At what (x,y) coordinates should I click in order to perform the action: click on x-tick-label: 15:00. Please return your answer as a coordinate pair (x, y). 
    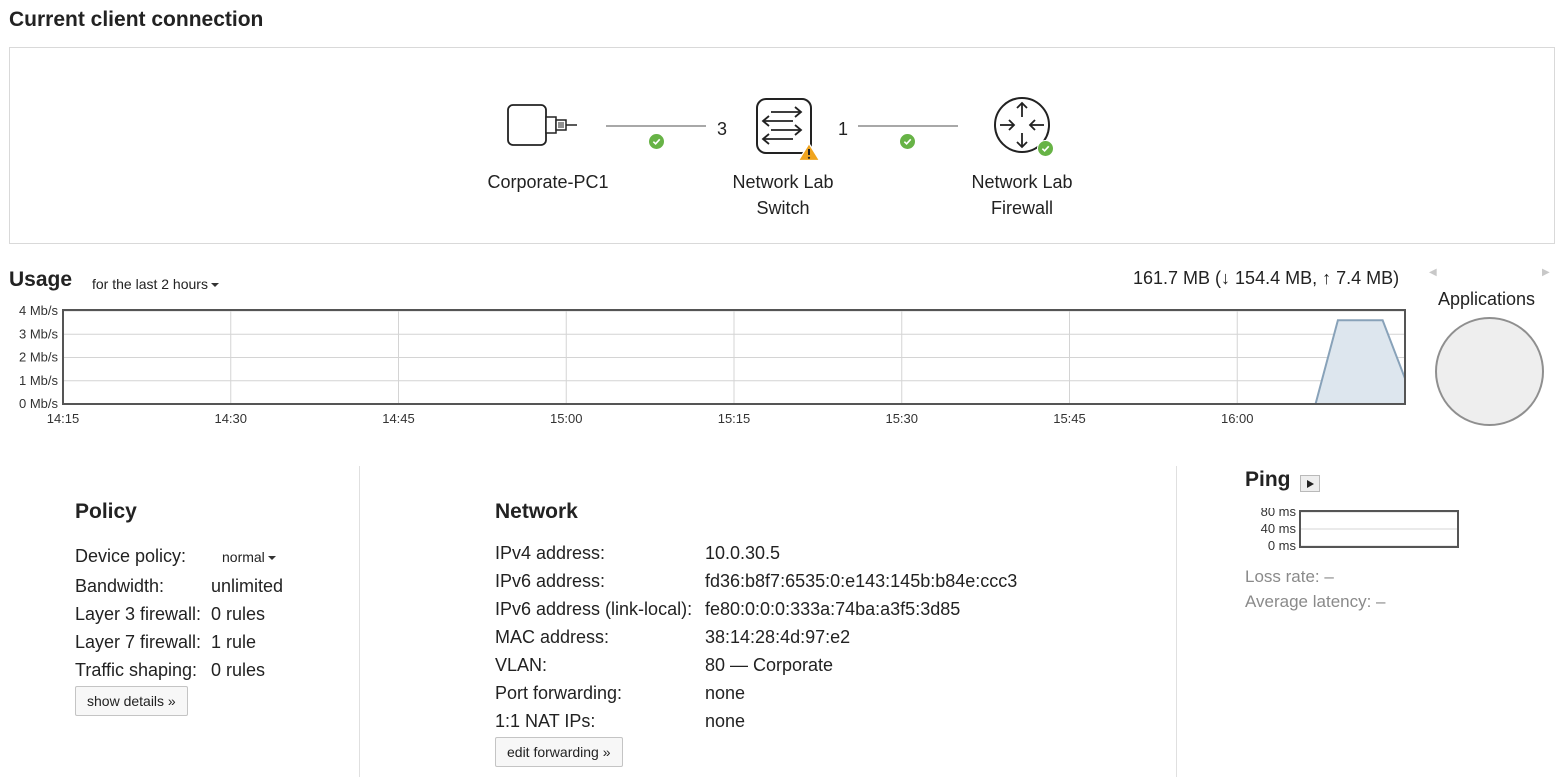
    Looking at the image, I should click on (566, 418).